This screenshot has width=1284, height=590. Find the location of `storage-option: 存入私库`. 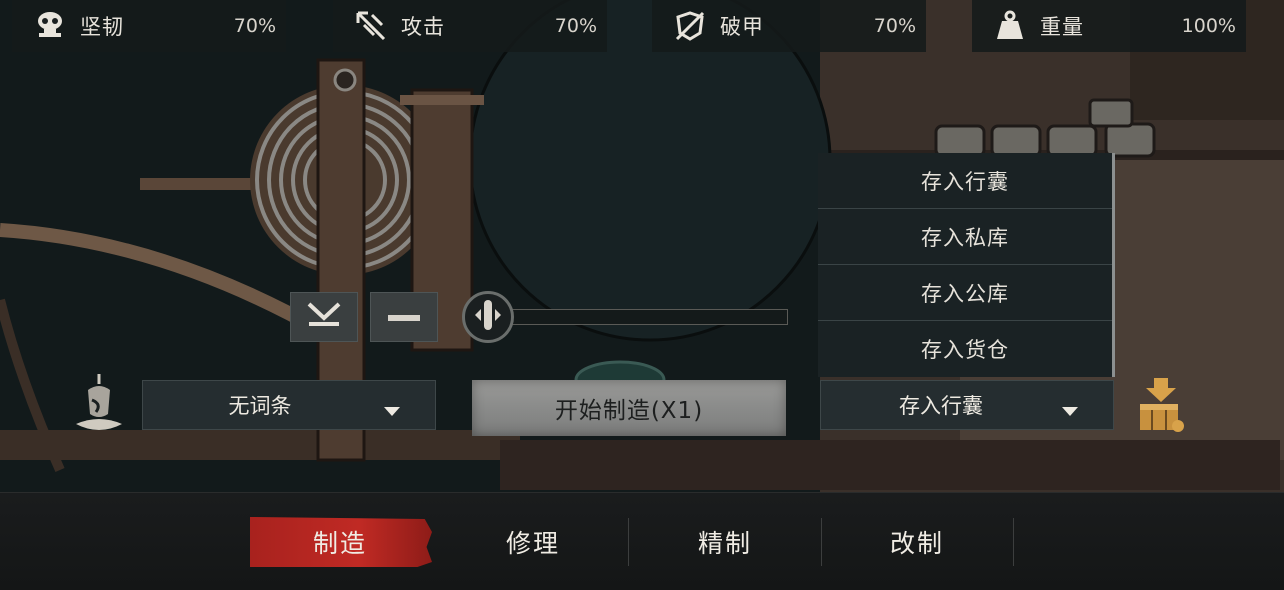

storage-option: 存入私库 is located at coordinates (965, 237).